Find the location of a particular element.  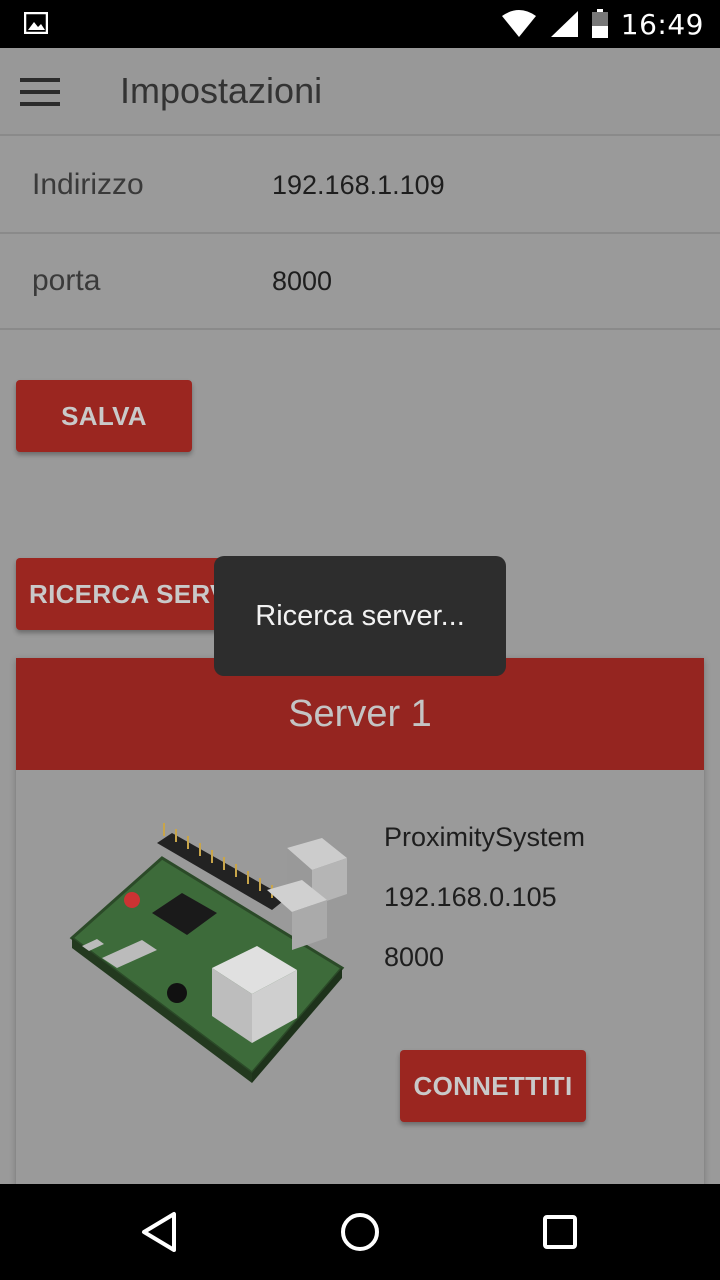

system-nav-bar is located at coordinates (360, 1232).